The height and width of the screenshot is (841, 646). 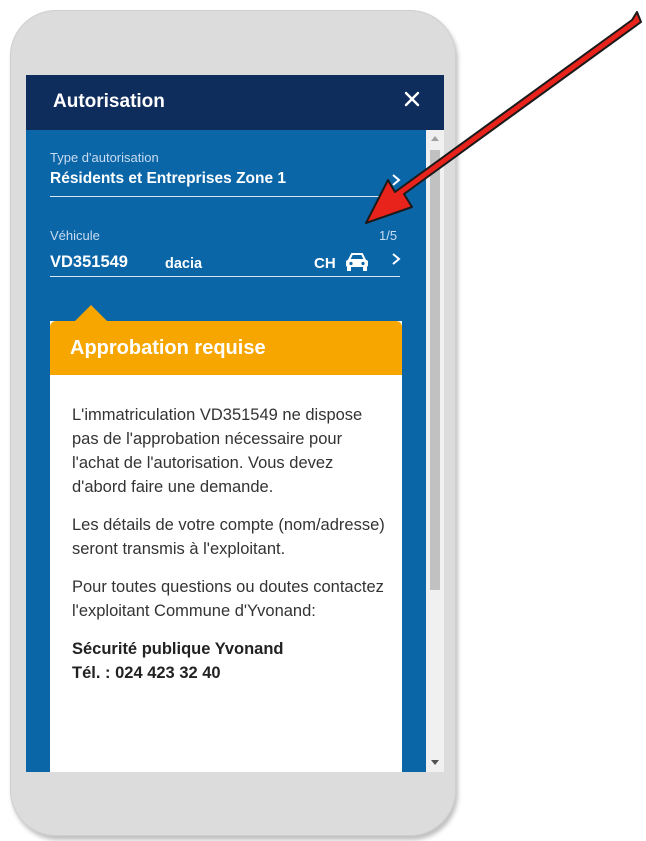 I want to click on dialog-title: Autorisation, so click(x=109, y=101).